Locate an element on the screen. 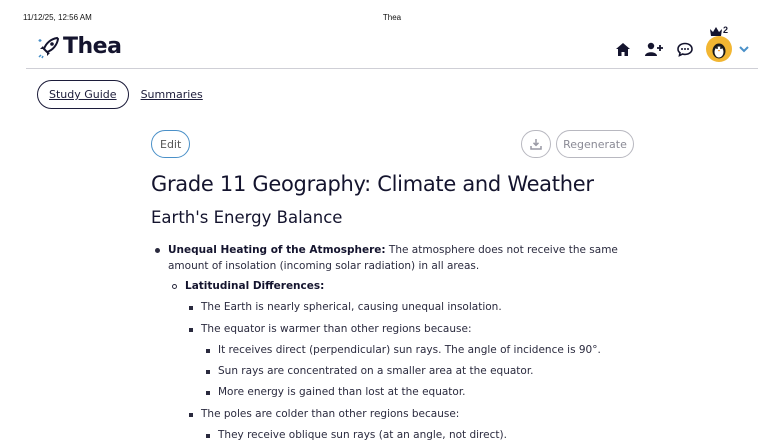 Image resolution: width=784 pixels, height=441 pixels. download-icon is located at coordinates (536, 144).